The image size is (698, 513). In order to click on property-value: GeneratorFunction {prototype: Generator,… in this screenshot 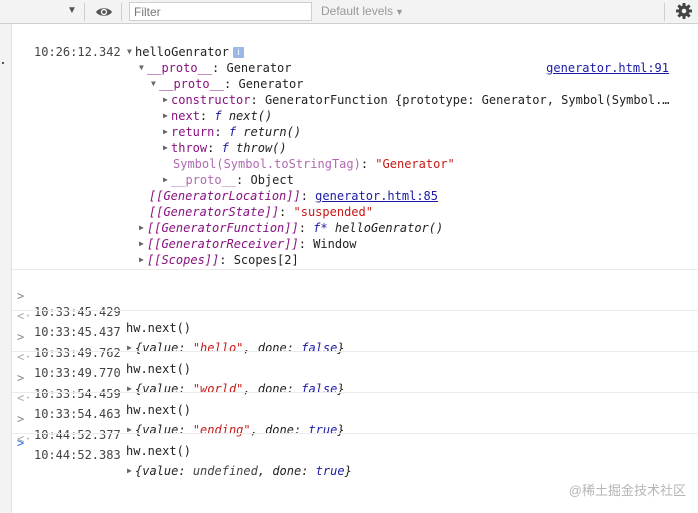, I will do `click(467, 100)`.